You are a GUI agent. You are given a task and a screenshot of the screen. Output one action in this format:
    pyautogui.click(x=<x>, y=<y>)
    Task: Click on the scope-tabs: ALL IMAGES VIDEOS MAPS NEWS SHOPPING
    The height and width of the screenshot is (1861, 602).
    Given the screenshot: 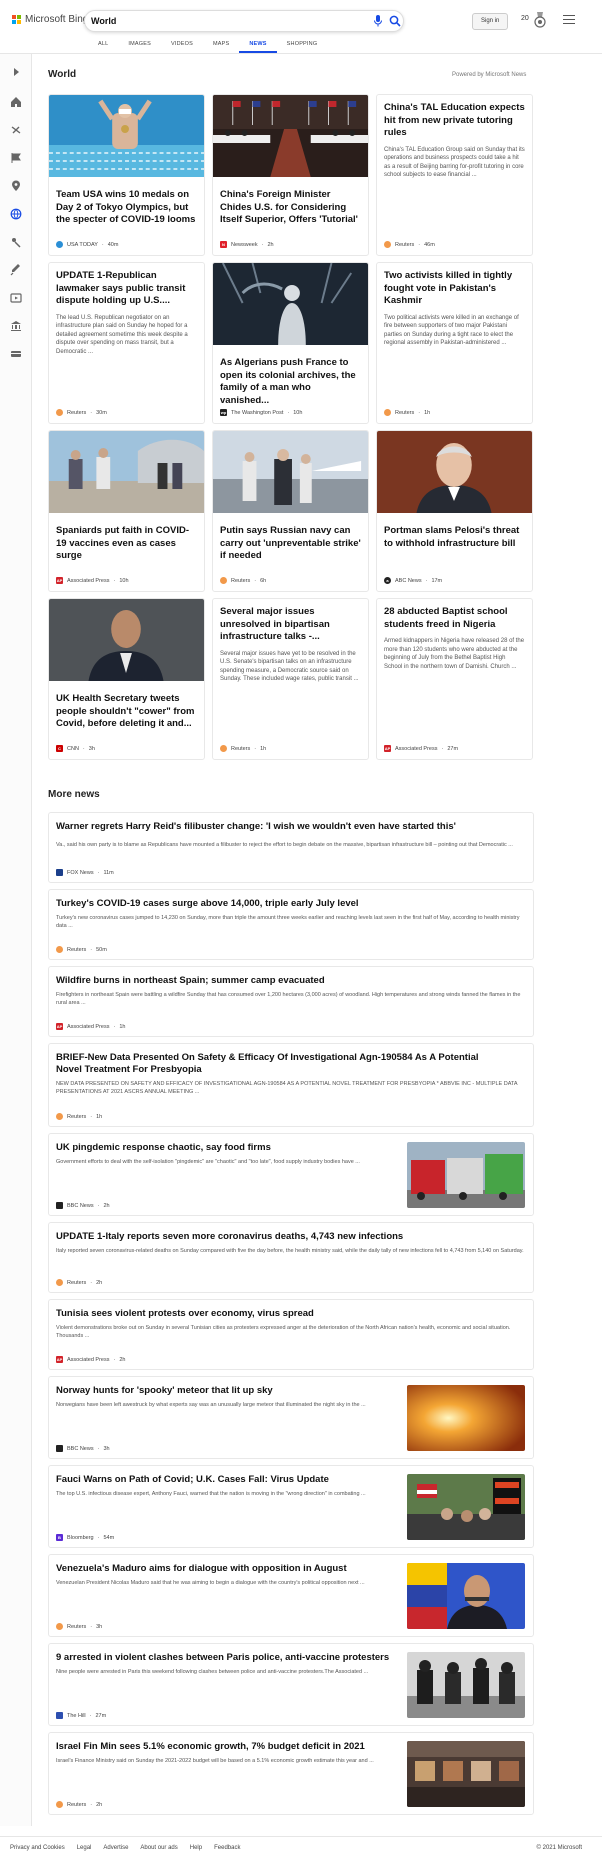 What is the action you would take?
    pyautogui.click(x=207, y=47)
    